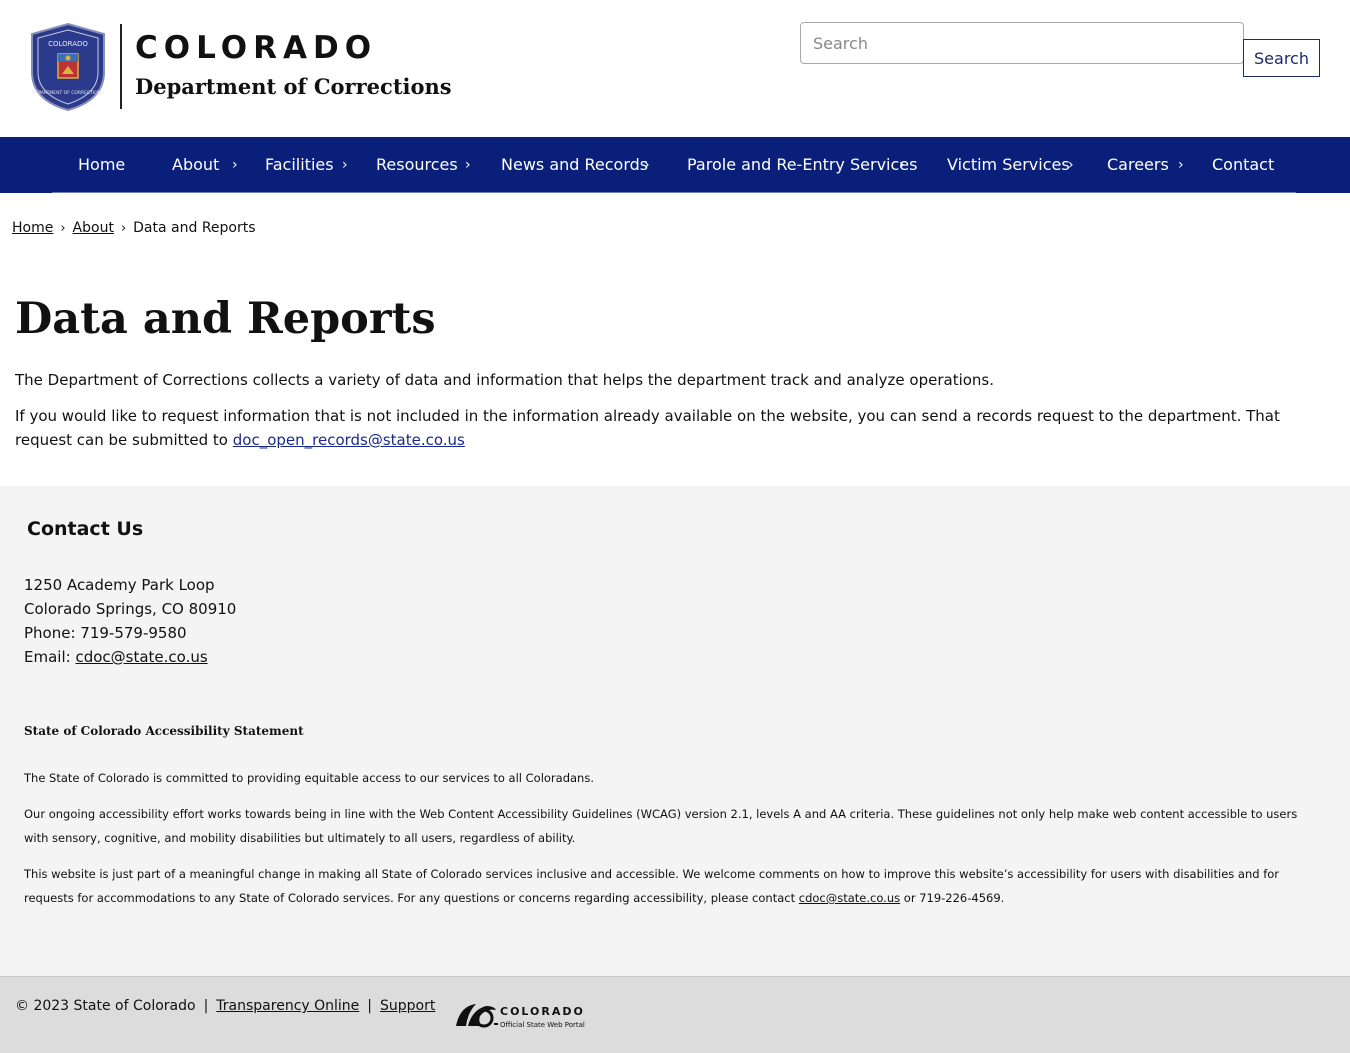  I want to click on records-email-link: doc_open_records@state.co.us, so click(349, 440).